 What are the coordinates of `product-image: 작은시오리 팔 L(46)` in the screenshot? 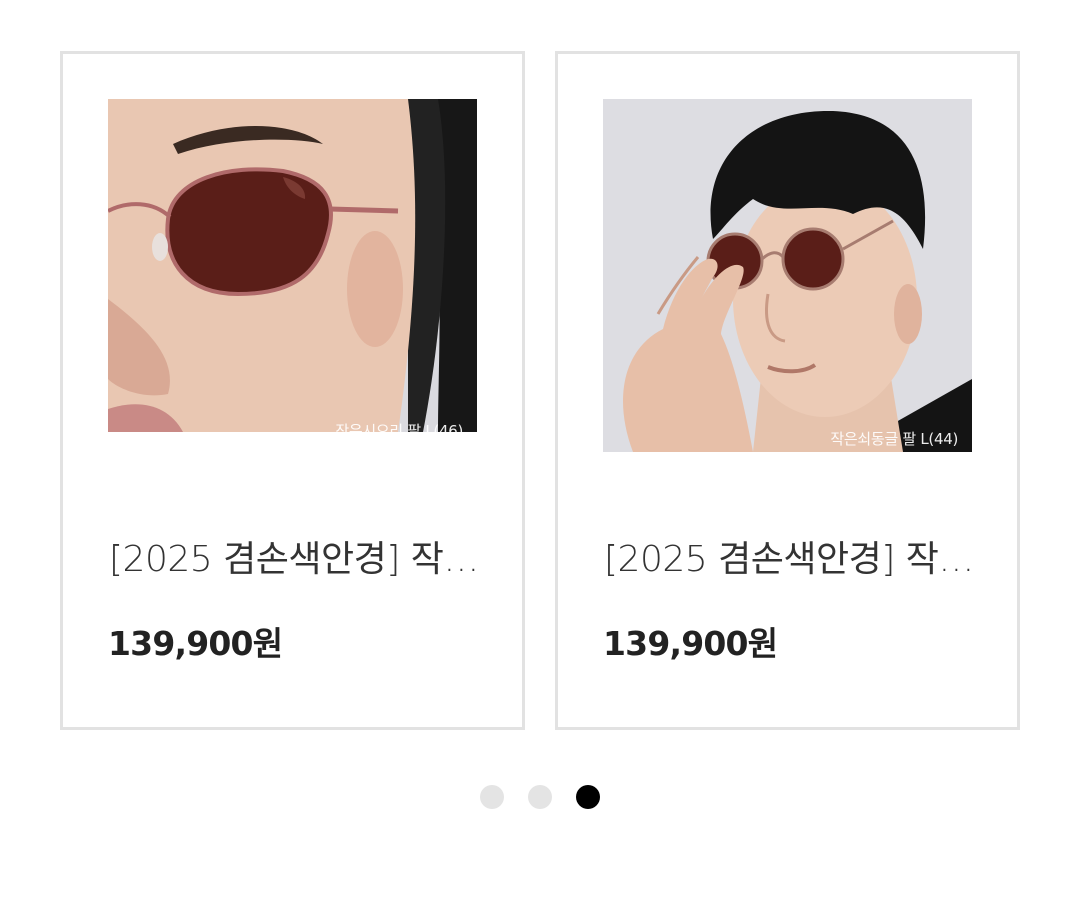 It's located at (292, 265).